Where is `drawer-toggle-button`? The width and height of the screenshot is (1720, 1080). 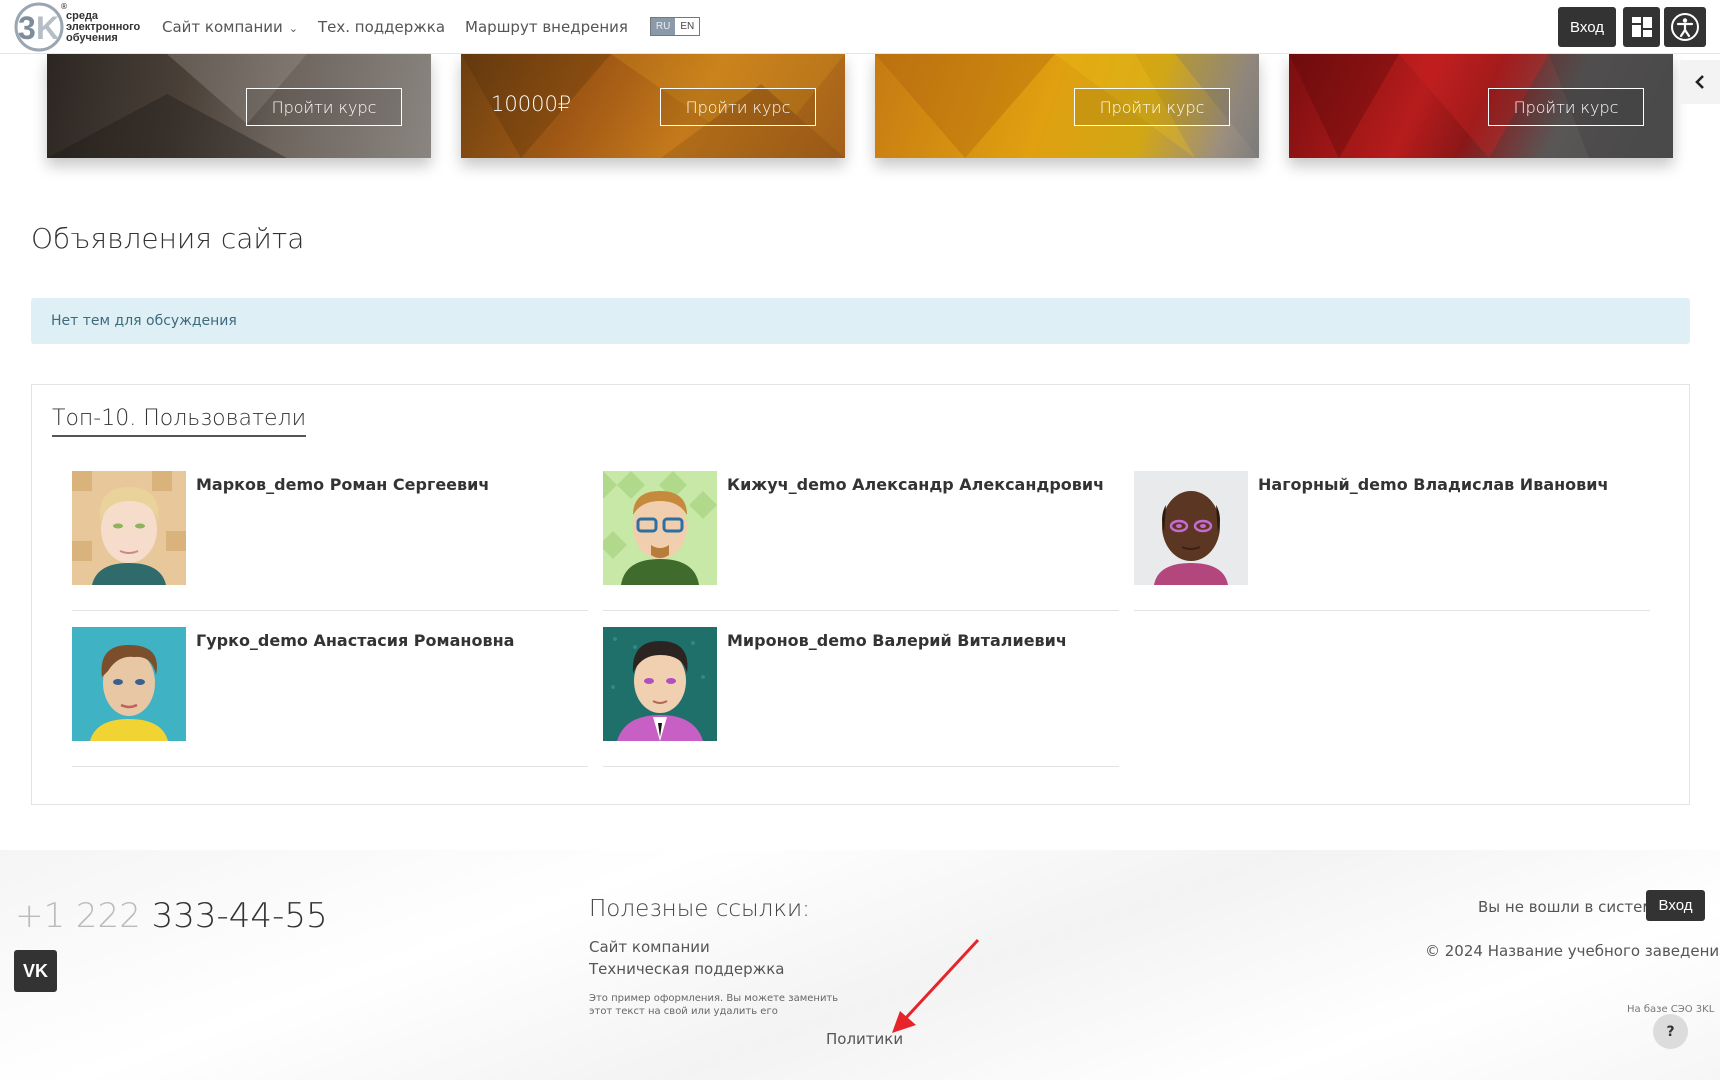
drawer-toggle-button is located at coordinates (1700, 82).